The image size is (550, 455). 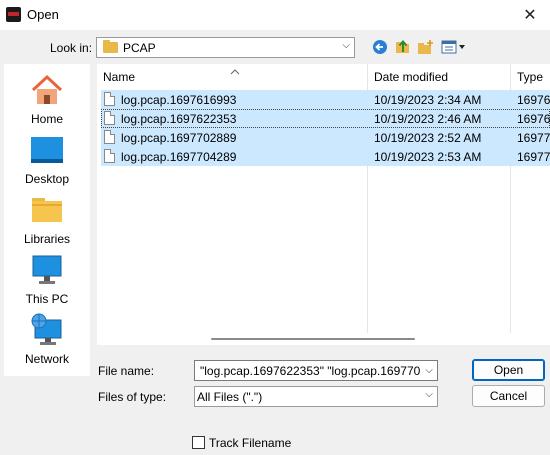 I want to click on column-header-name: Name, so click(x=119, y=77).